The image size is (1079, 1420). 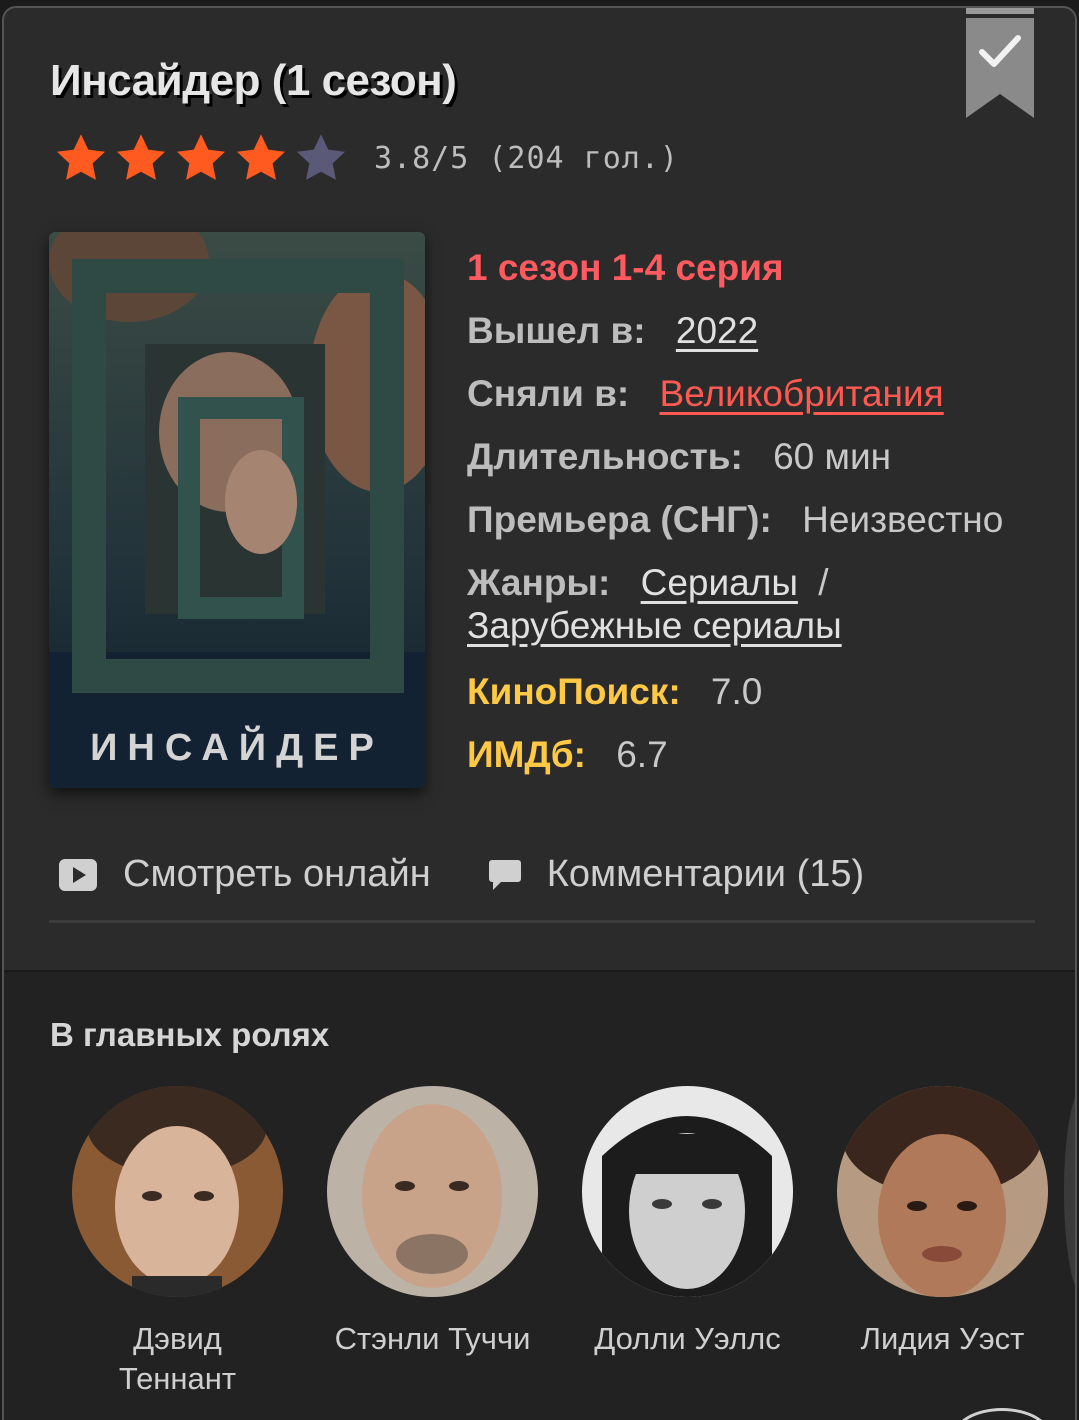 What do you see at coordinates (574, 691) in the screenshot?
I see `kinopoisk-label: КиноПоиск:` at bounding box center [574, 691].